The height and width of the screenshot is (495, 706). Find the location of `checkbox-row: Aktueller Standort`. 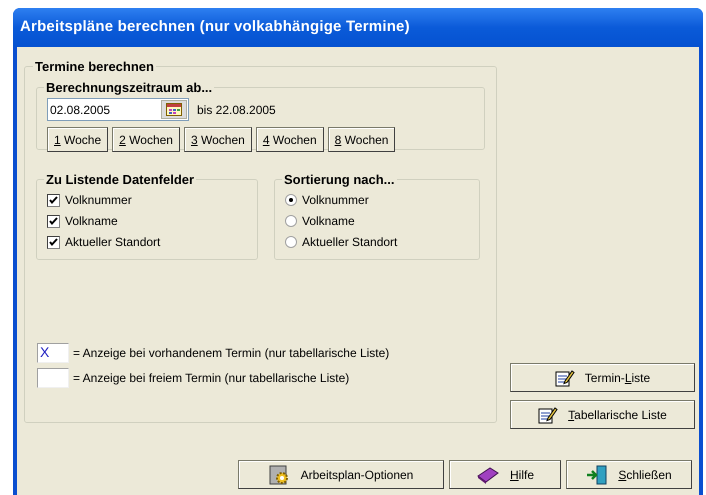

checkbox-row: Aktueller Standort is located at coordinates (147, 242).